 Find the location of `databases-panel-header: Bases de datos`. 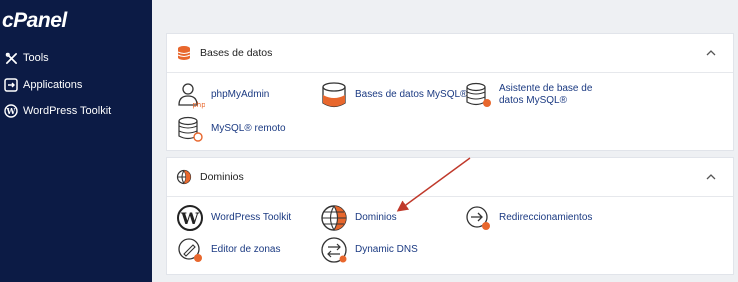

databases-panel-header: Bases de datos is located at coordinates (450, 53).